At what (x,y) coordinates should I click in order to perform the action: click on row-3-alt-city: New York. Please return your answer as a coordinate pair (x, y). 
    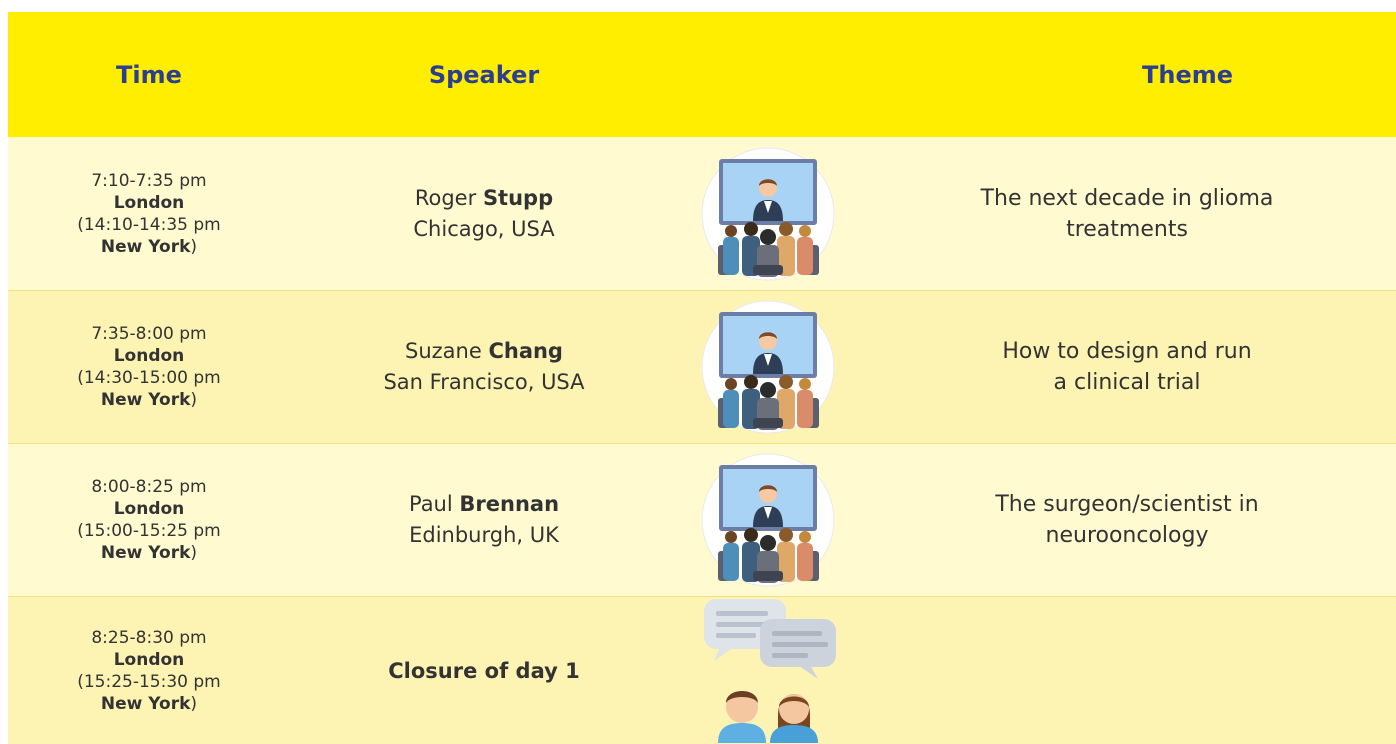
    Looking at the image, I should click on (145, 553).